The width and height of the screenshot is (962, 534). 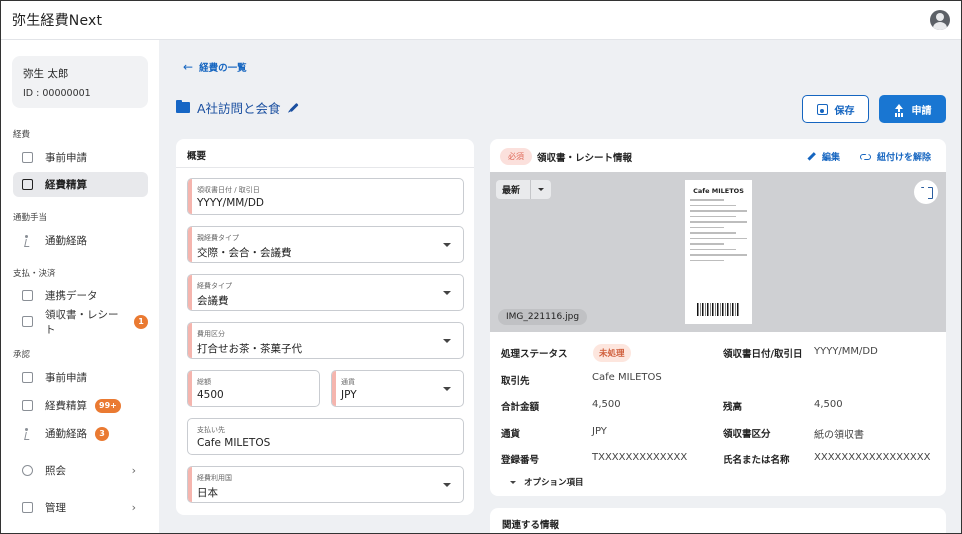 I want to click on people-icon, so click(x=27, y=507).